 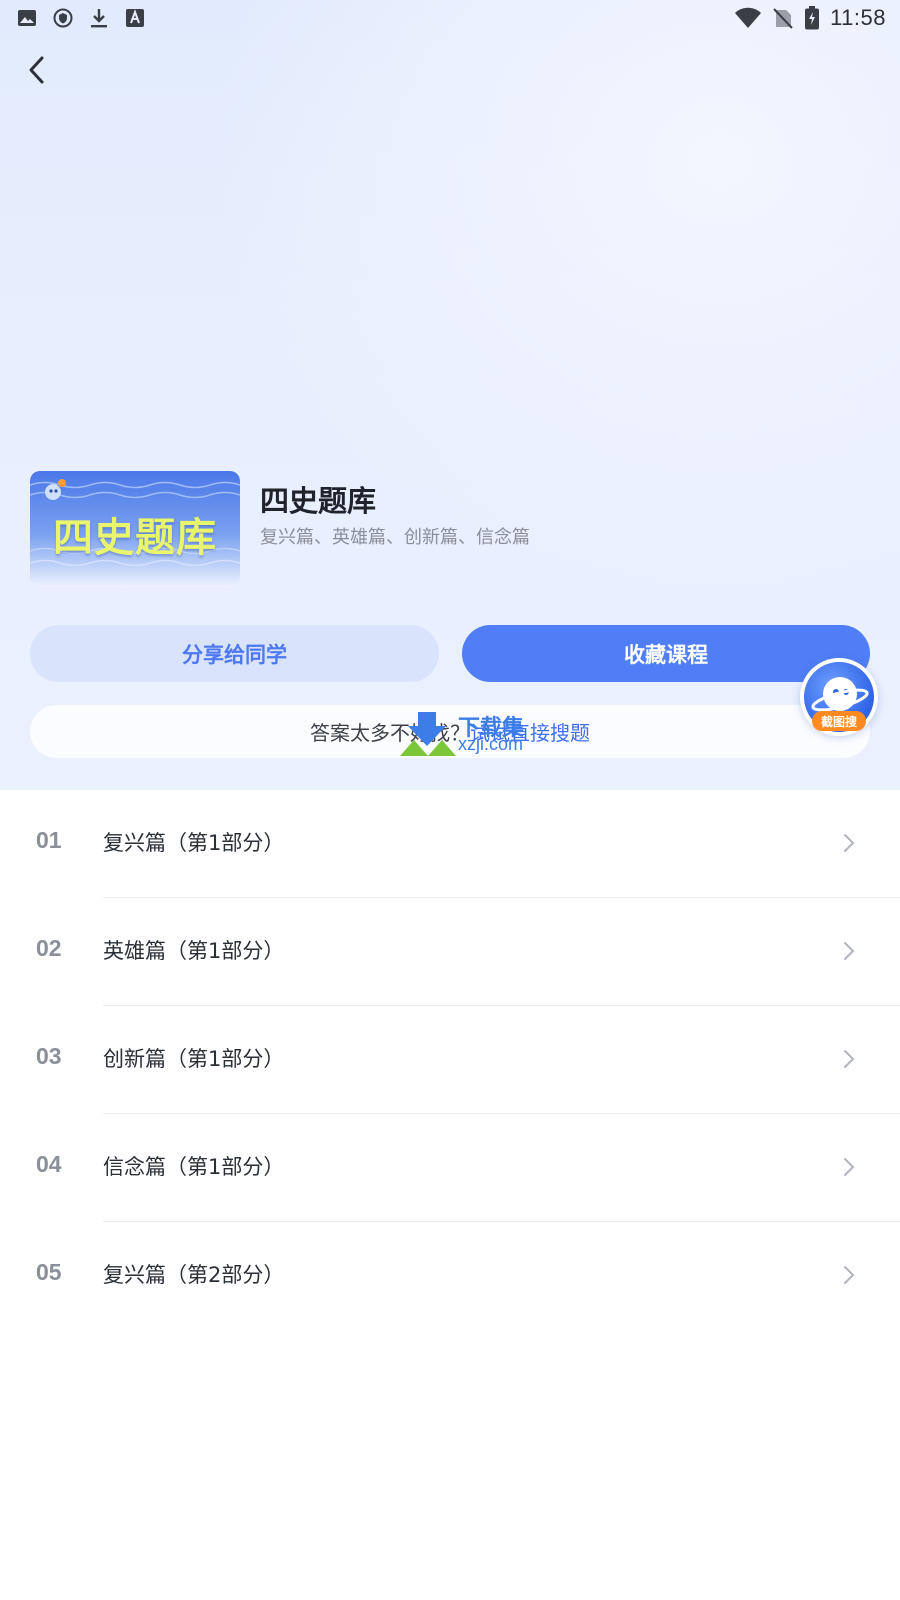 I want to click on watermark-domain: xzji.com, so click(x=491, y=744).